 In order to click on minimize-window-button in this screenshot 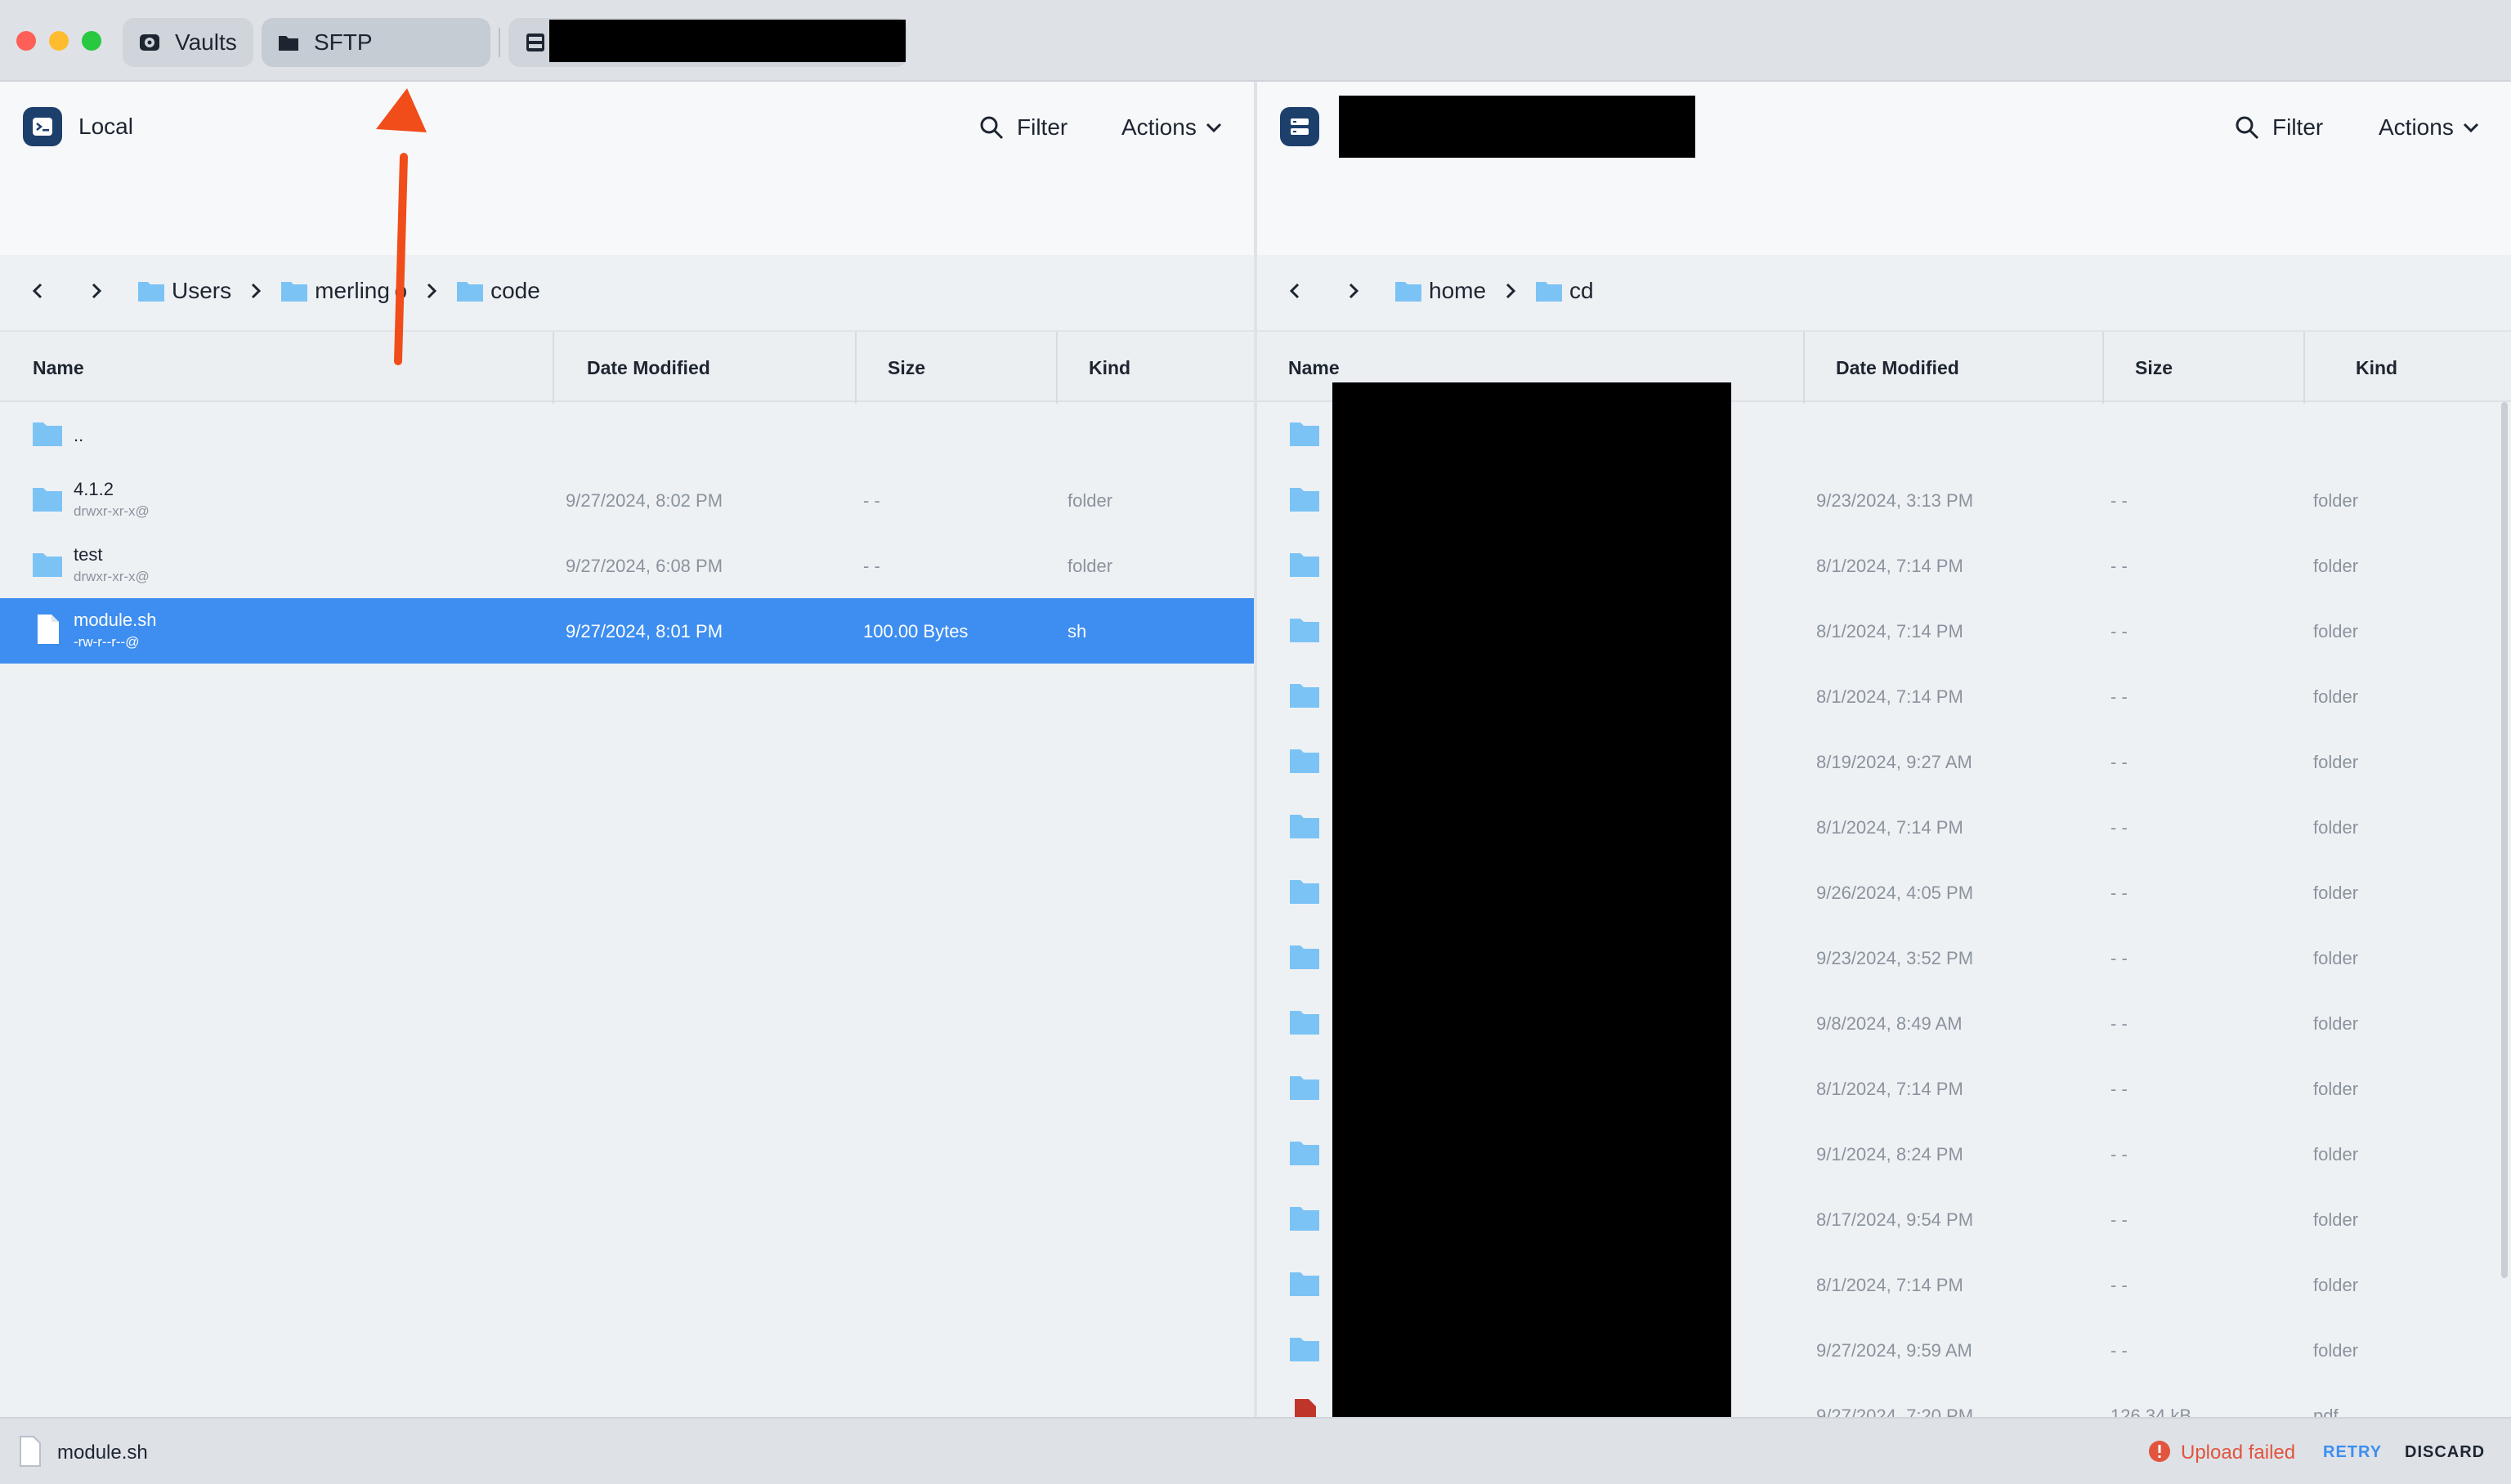, I will do `click(59, 41)`.